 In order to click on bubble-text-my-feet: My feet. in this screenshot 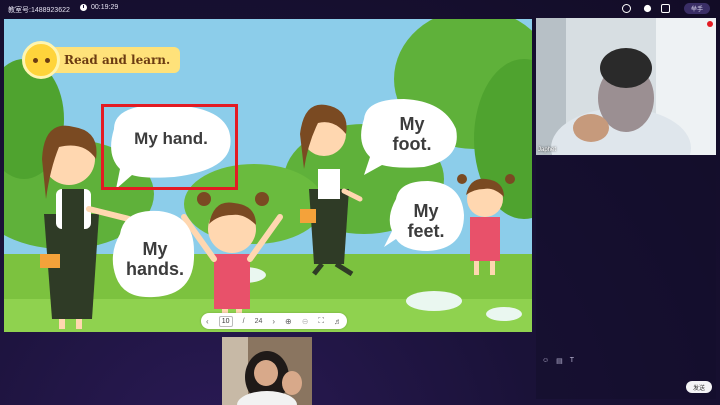, I will do `click(426, 221)`.